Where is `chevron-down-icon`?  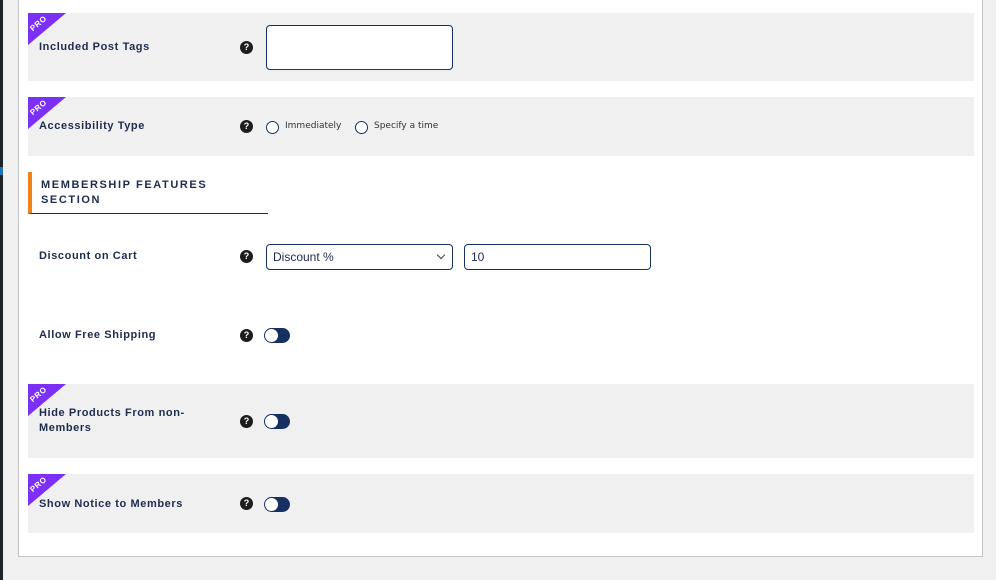 chevron-down-icon is located at coordinates (441, 255).